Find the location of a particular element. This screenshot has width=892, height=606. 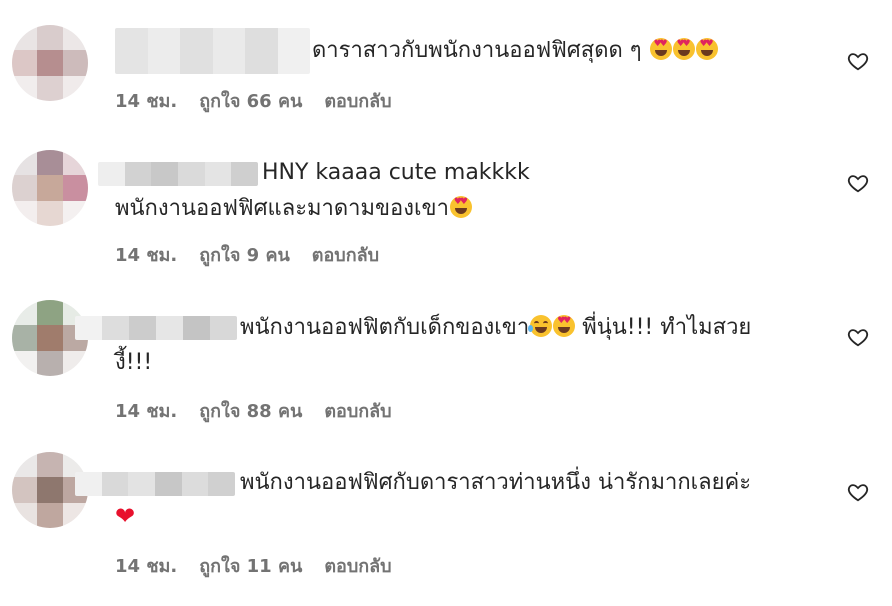

tears-of-joy-emoji-icon is located at coordinates (540, 326).